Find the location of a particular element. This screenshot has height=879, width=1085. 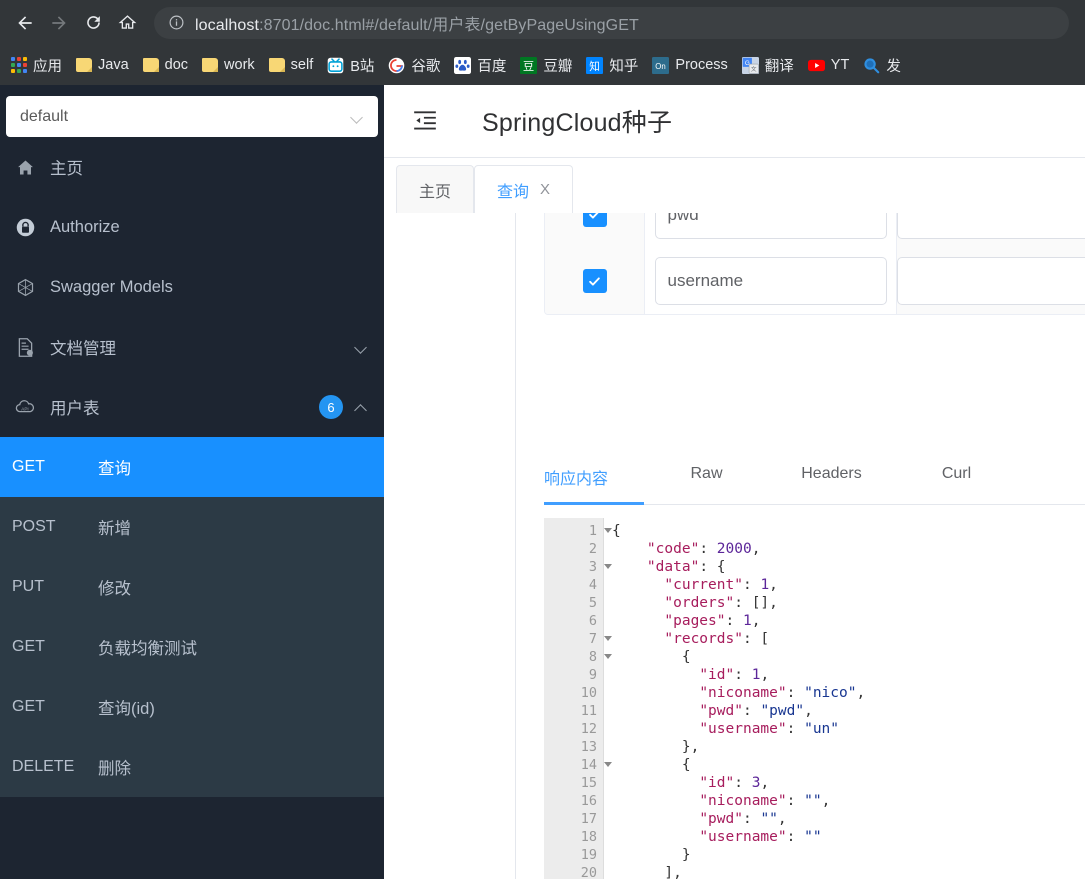

api-name: 删除 is located at coordinates (114, 769).